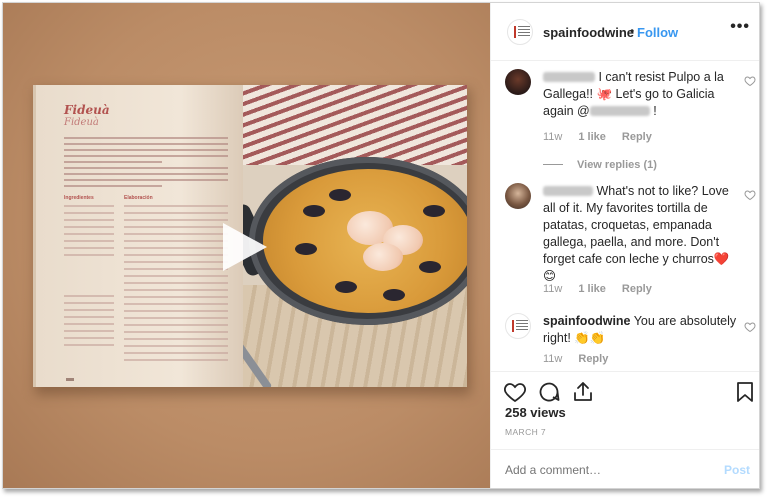 Image resolution: width=768 pixels, height=497 pixels. What do you see at coordinates (383, 257) in the screenshot?
I see `shrimp` at bounding box center [383, 257].